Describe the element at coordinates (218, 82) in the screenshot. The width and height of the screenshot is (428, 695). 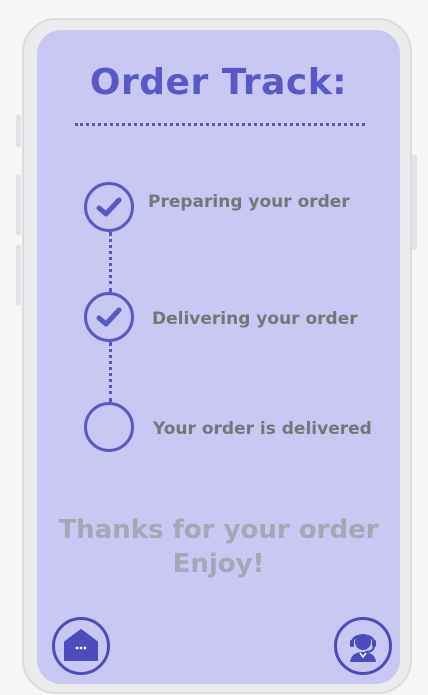
I see `page-title: Order Track:` at that location.